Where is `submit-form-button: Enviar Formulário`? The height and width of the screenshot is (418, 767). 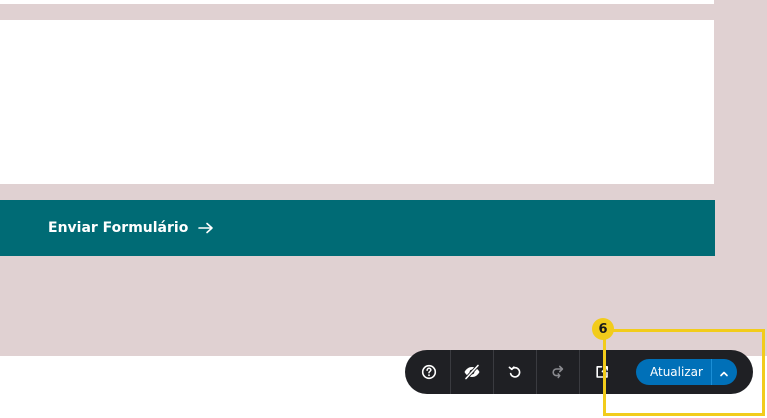 submit-form-button: Enviar Formulário is located at coordinates (357, 228).